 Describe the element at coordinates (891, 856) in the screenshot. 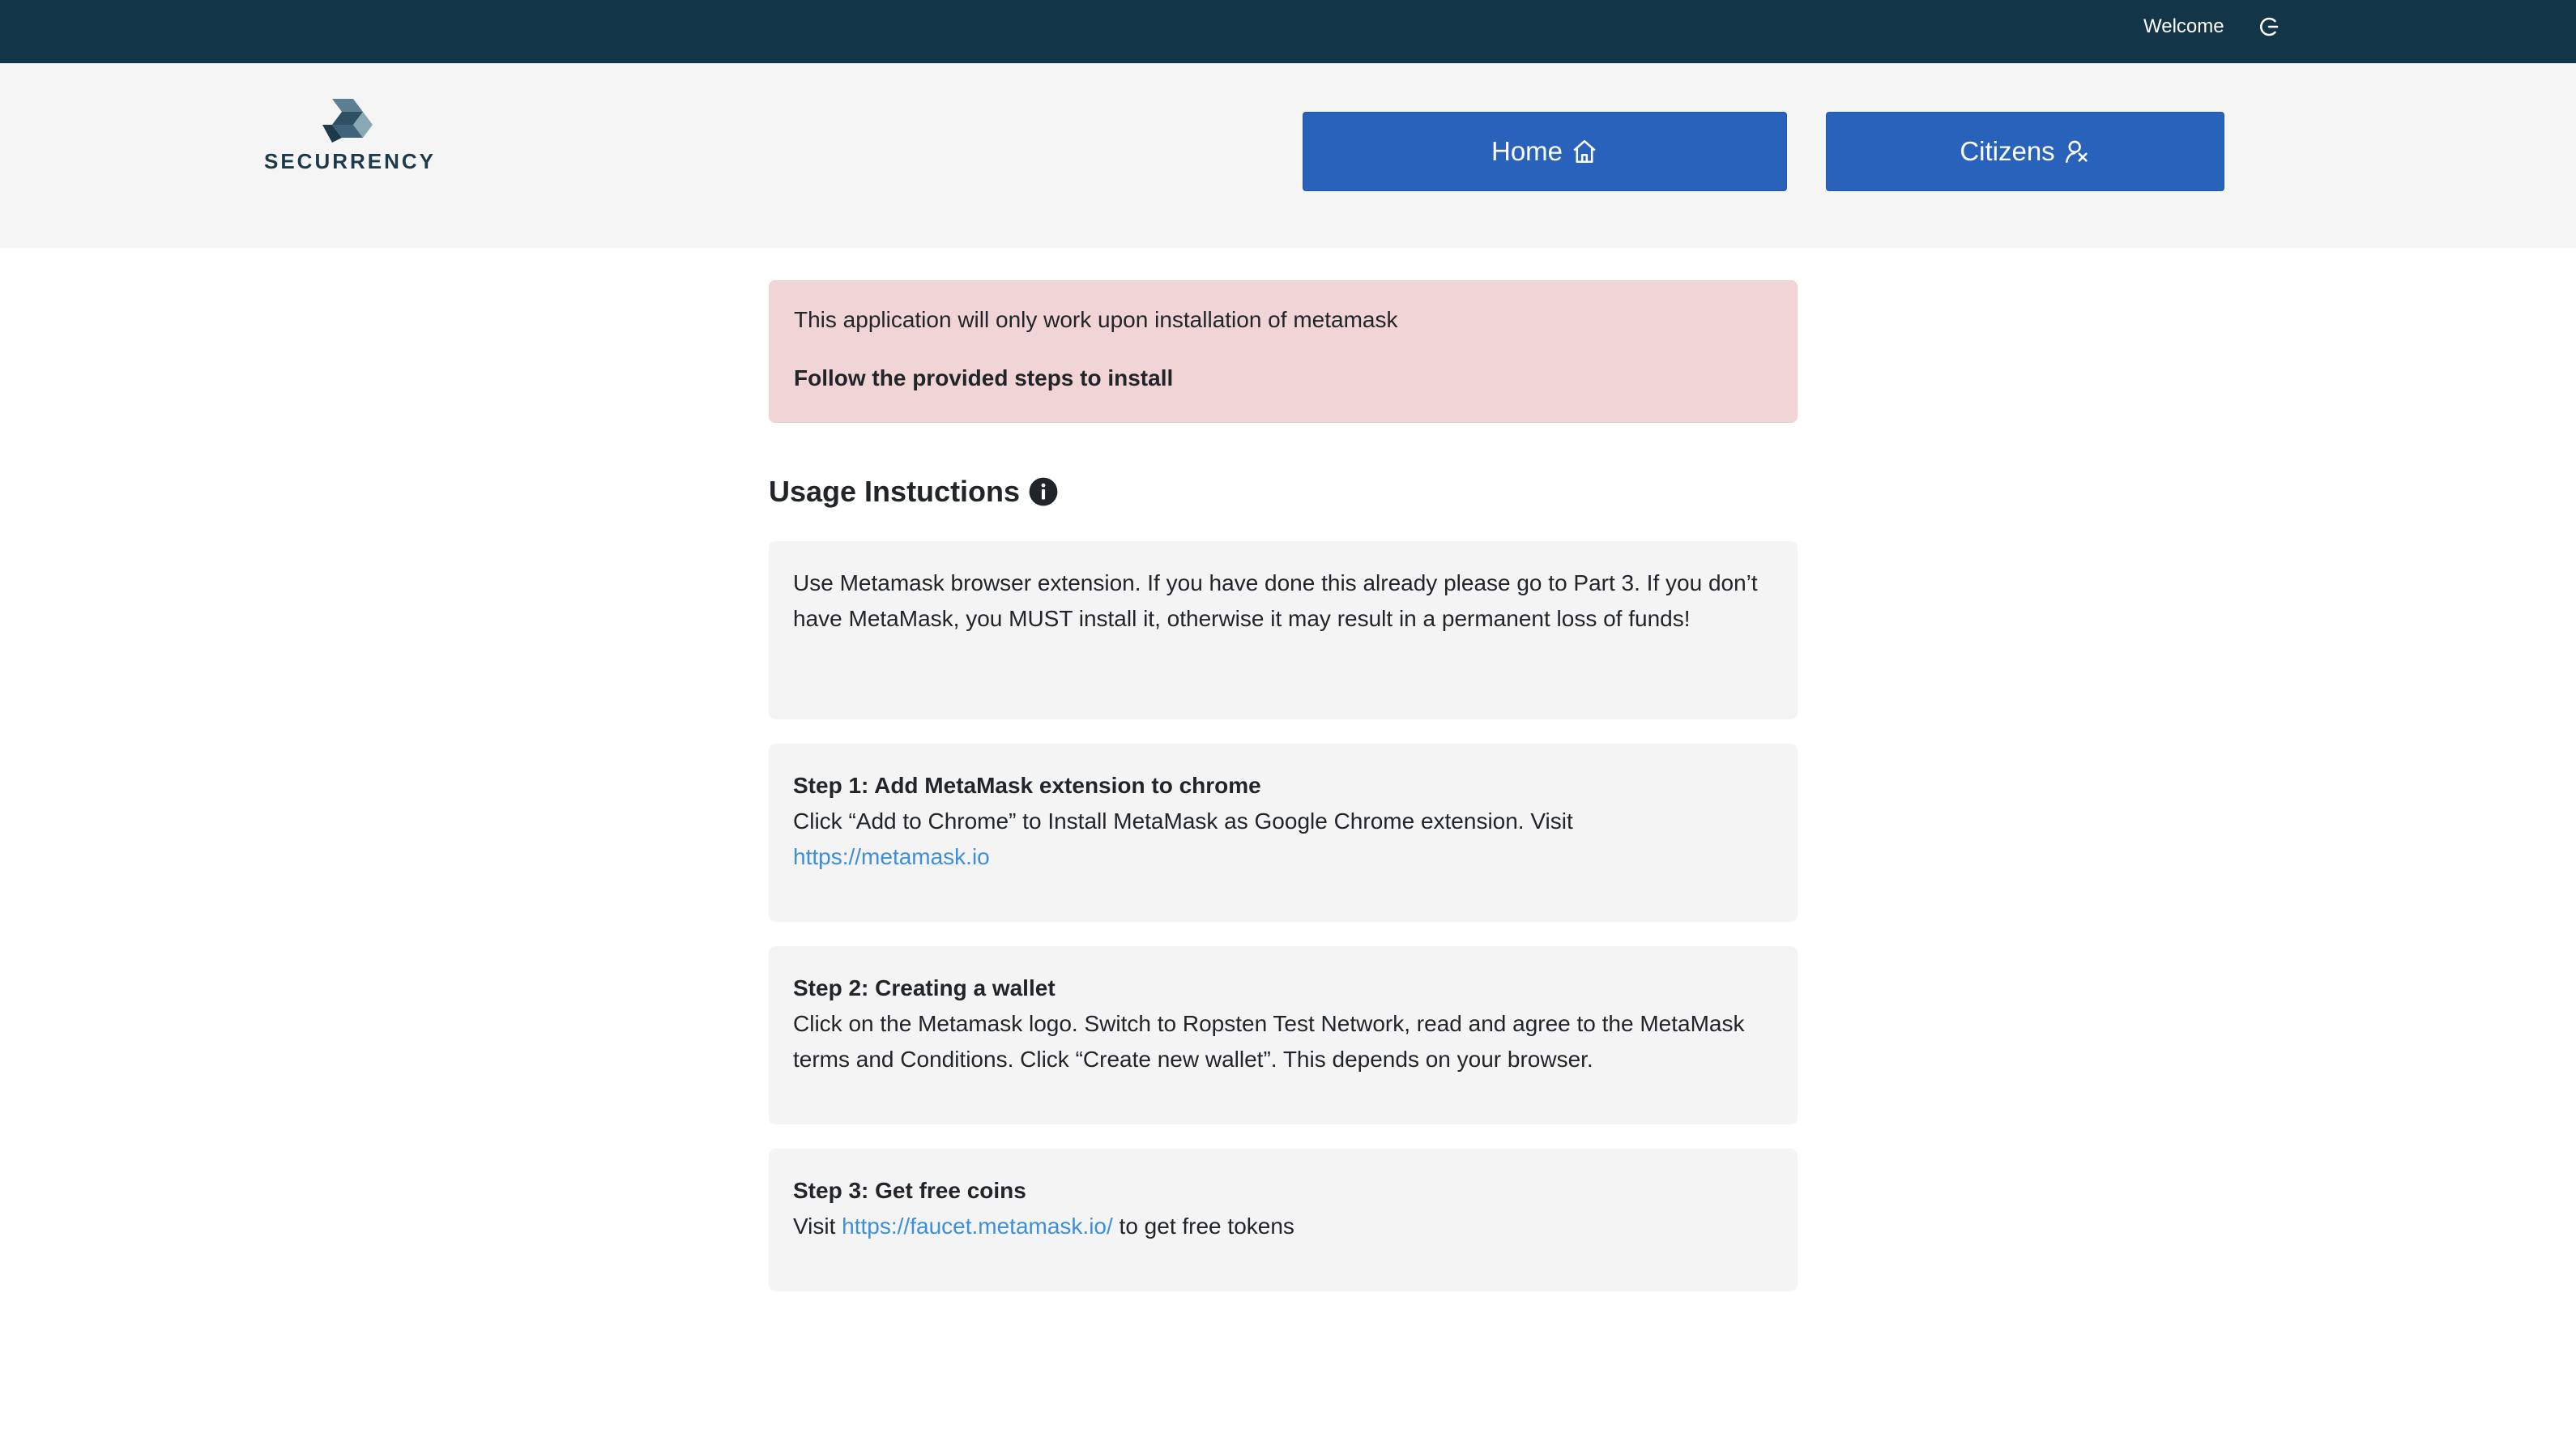

I see `metamask-link: https://metamask.io` at that location.